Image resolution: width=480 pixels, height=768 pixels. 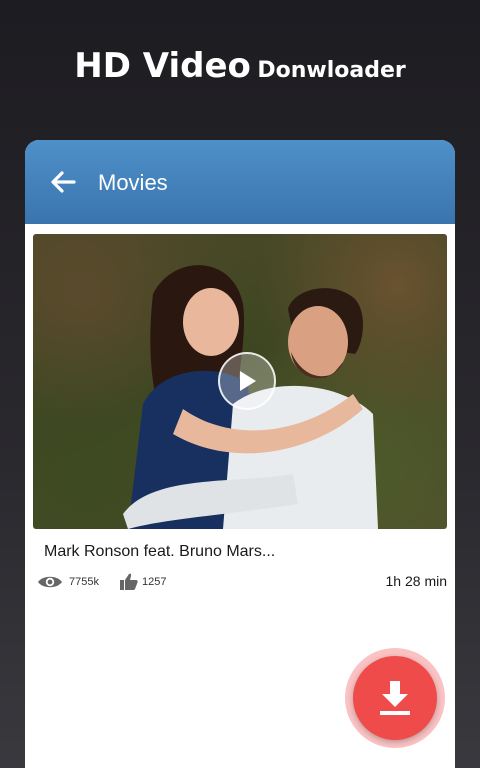 What do you see at coordinates (133, 182) in the screenshot?
I see `page-title: Movies` at bounding box center [133, 182].